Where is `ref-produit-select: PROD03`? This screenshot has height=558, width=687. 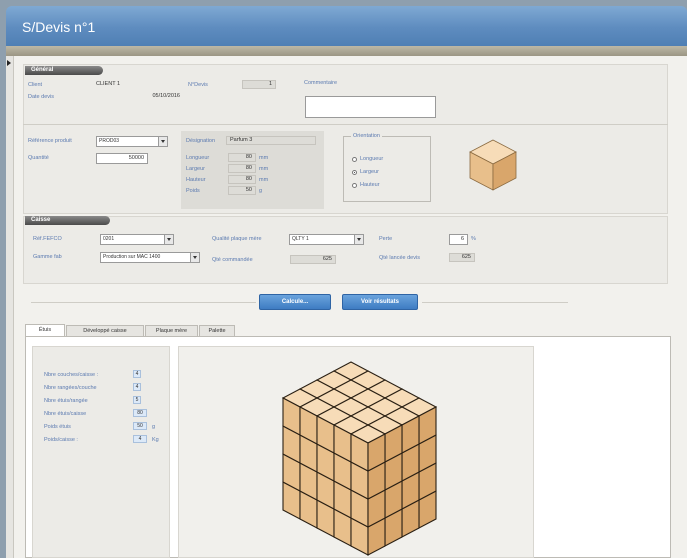
ref-produit-select: PROD03 is located at coordinates (132, 141).